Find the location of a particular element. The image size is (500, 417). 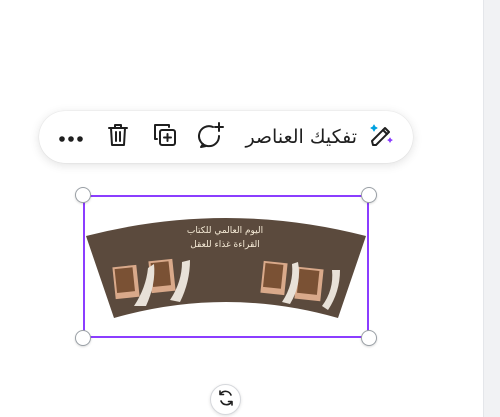

ungroup-elements-button: تفكيك العناصر is located at coordinates (320, 137).